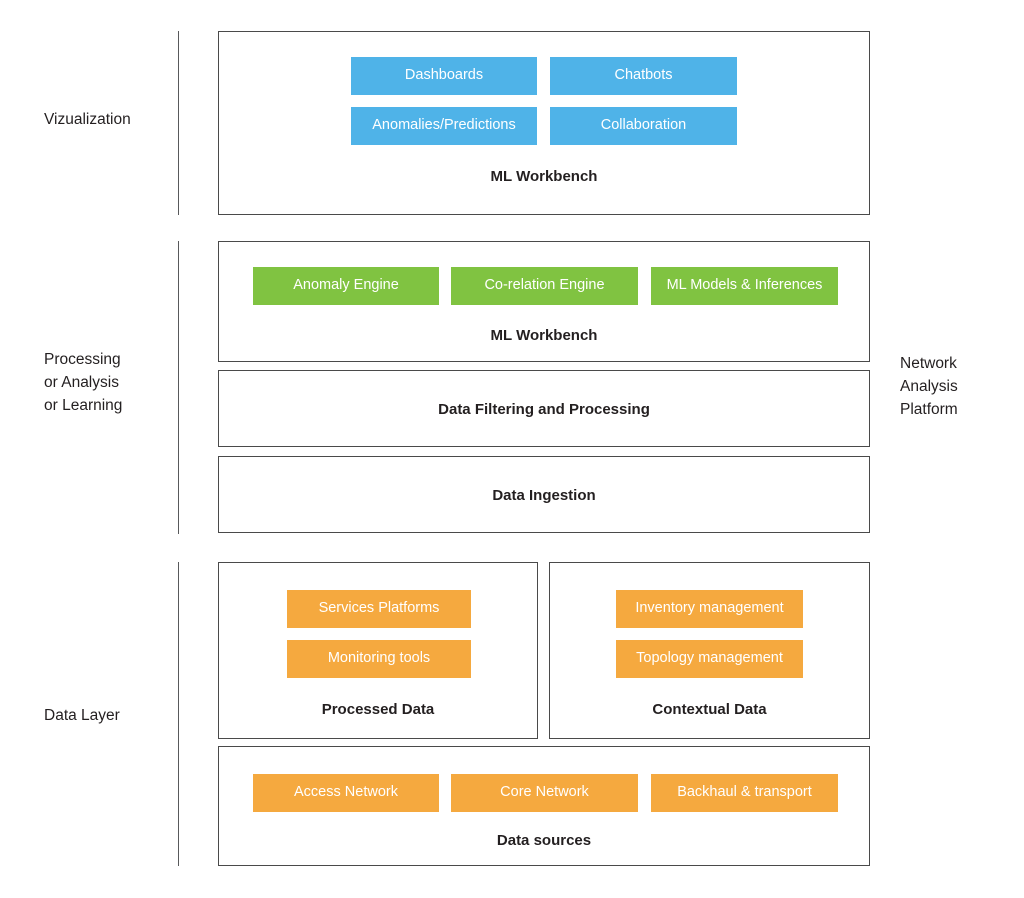 This screenshot has width=1024, height=898. What do you see at coordinates (444, 76) in the screenshot?
I see `chip-dashboards: Dashboards` at bounding box center [444, 76].